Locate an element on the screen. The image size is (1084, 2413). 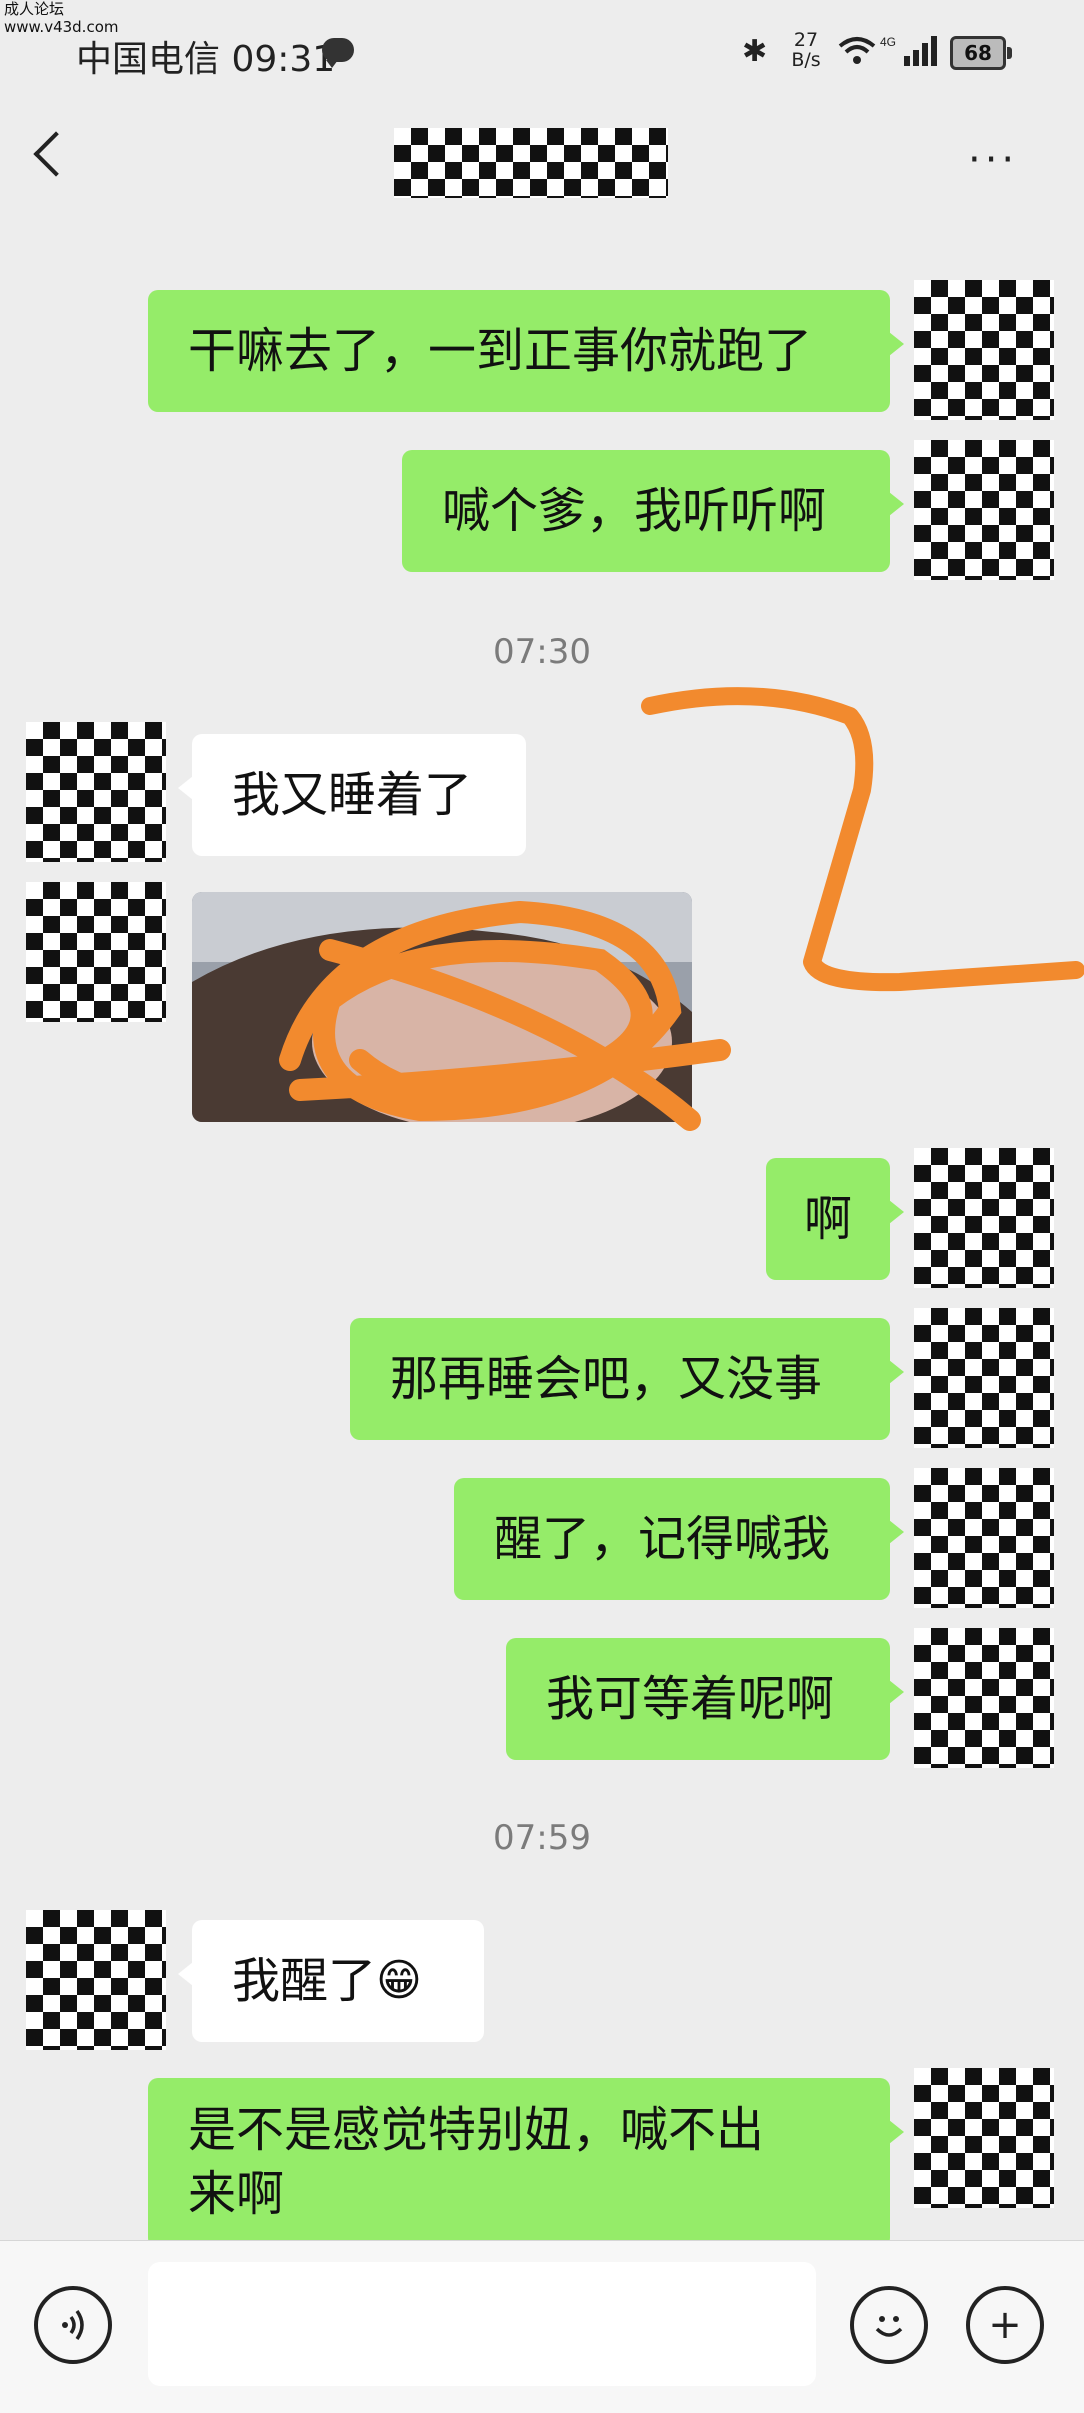
message-bubble-outgoing: 我可等着呢啊 is located at coordinates (705, 1699).